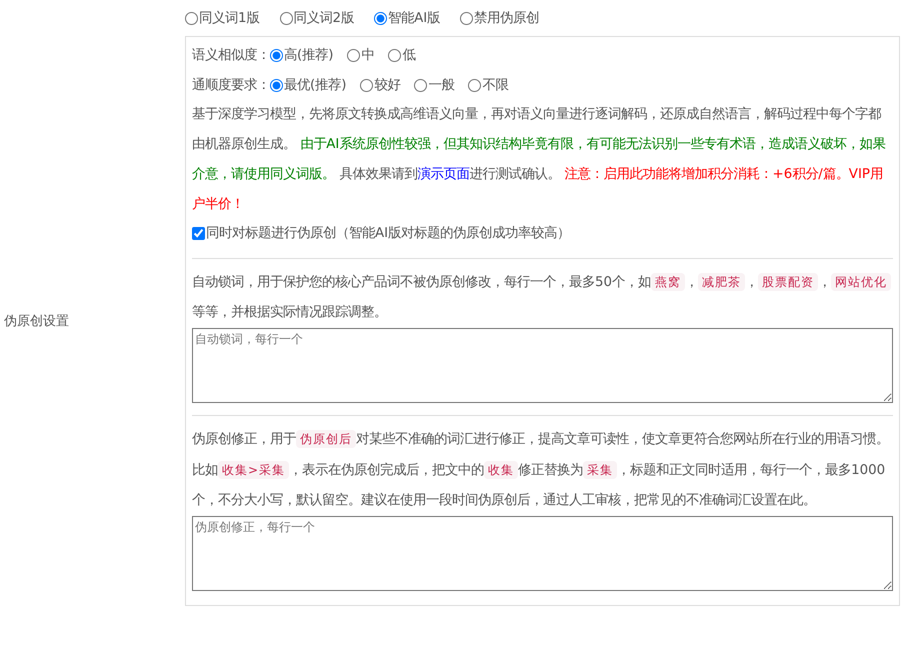  I want to click on correction-description: 伪原创修正，用于 伪原创后 对某些不准确的词汇进行修正，提高文章可读性，使文章更符合您网站所在行业的用语习惯。比如 收集>采集 ，表示在伪原创完成后，把文中的 收集 修正替换为 采集 ，标题和正文同时适用，每行一个，最多1000个，不分大小写，默认留空。建议在使用一段时间伪原创后，通过人工审核，把常见的不准确词汇设置在此。, so click(541, 469).